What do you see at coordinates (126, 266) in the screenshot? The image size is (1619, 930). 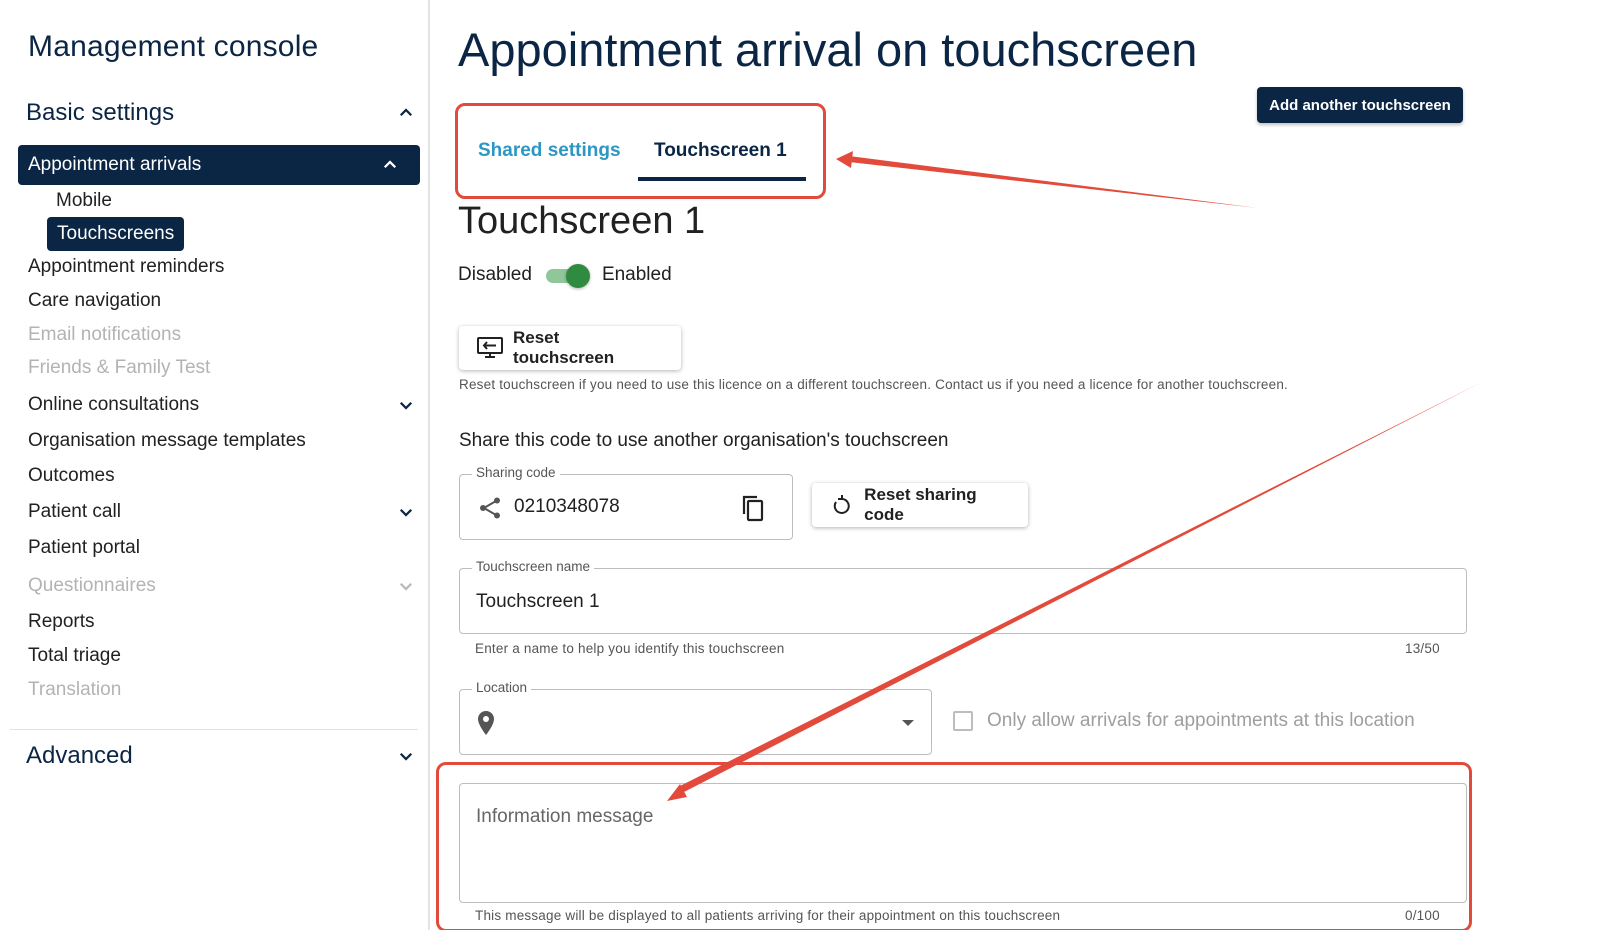 I see `sidebar-item-label: Appointment reminders` at bounding box center [126, 266].